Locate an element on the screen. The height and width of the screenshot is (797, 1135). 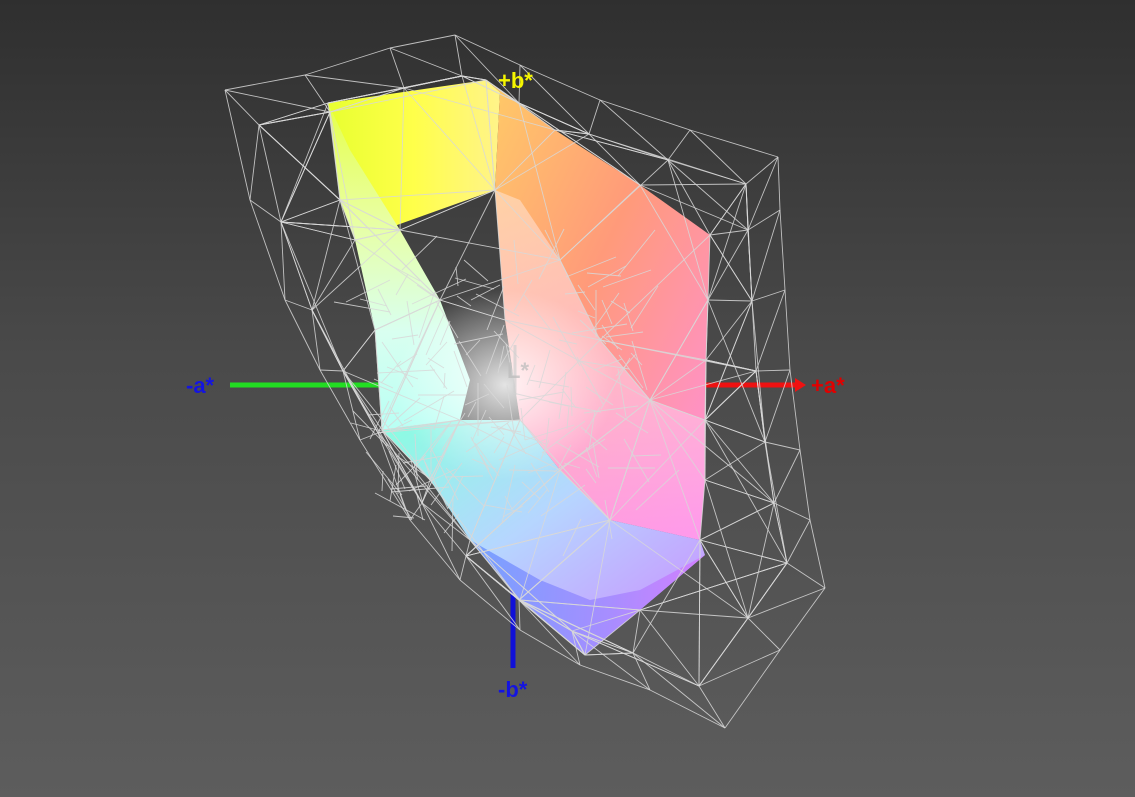
minus-b-label: -b* is located at coordinates (513, 689).